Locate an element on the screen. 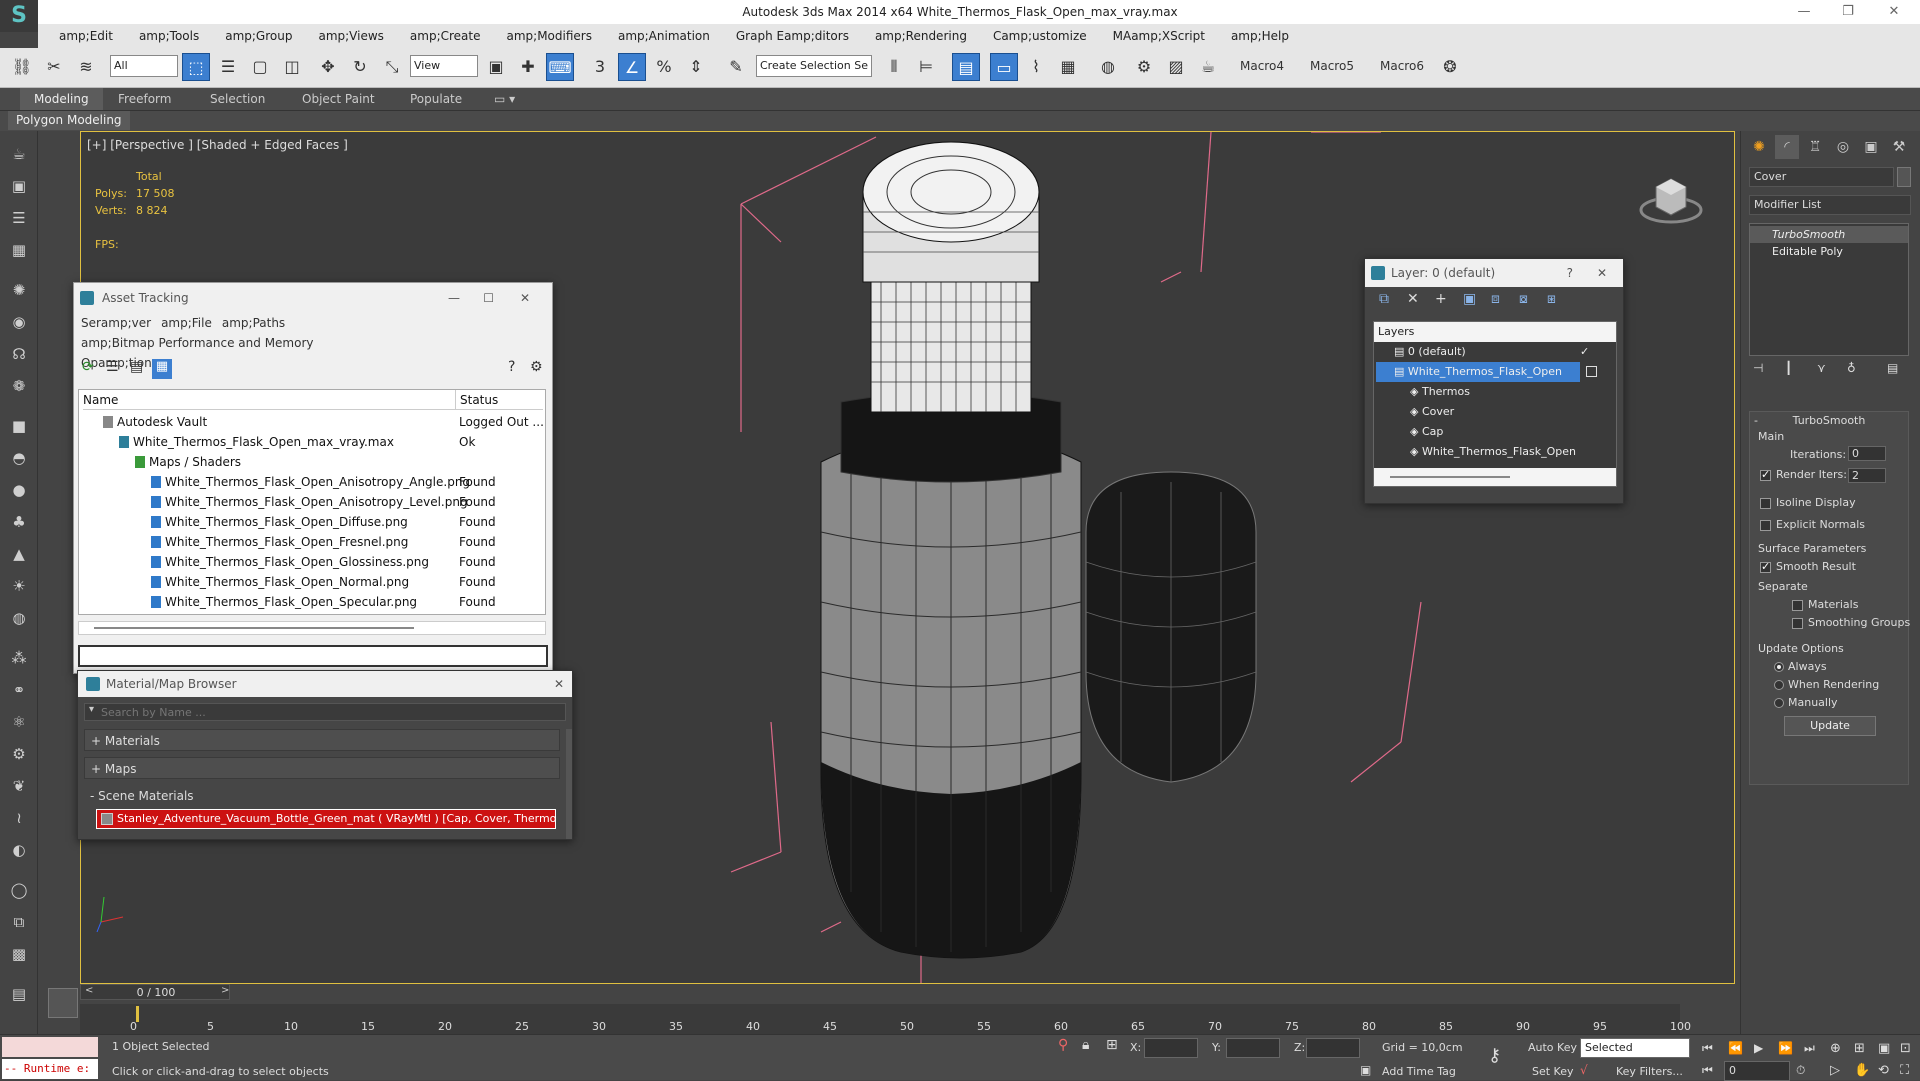 Image resolution: width=1920 pixels, height=1081 pixels. macro4-button: Macro4 is located at coordinates (1262, 66).